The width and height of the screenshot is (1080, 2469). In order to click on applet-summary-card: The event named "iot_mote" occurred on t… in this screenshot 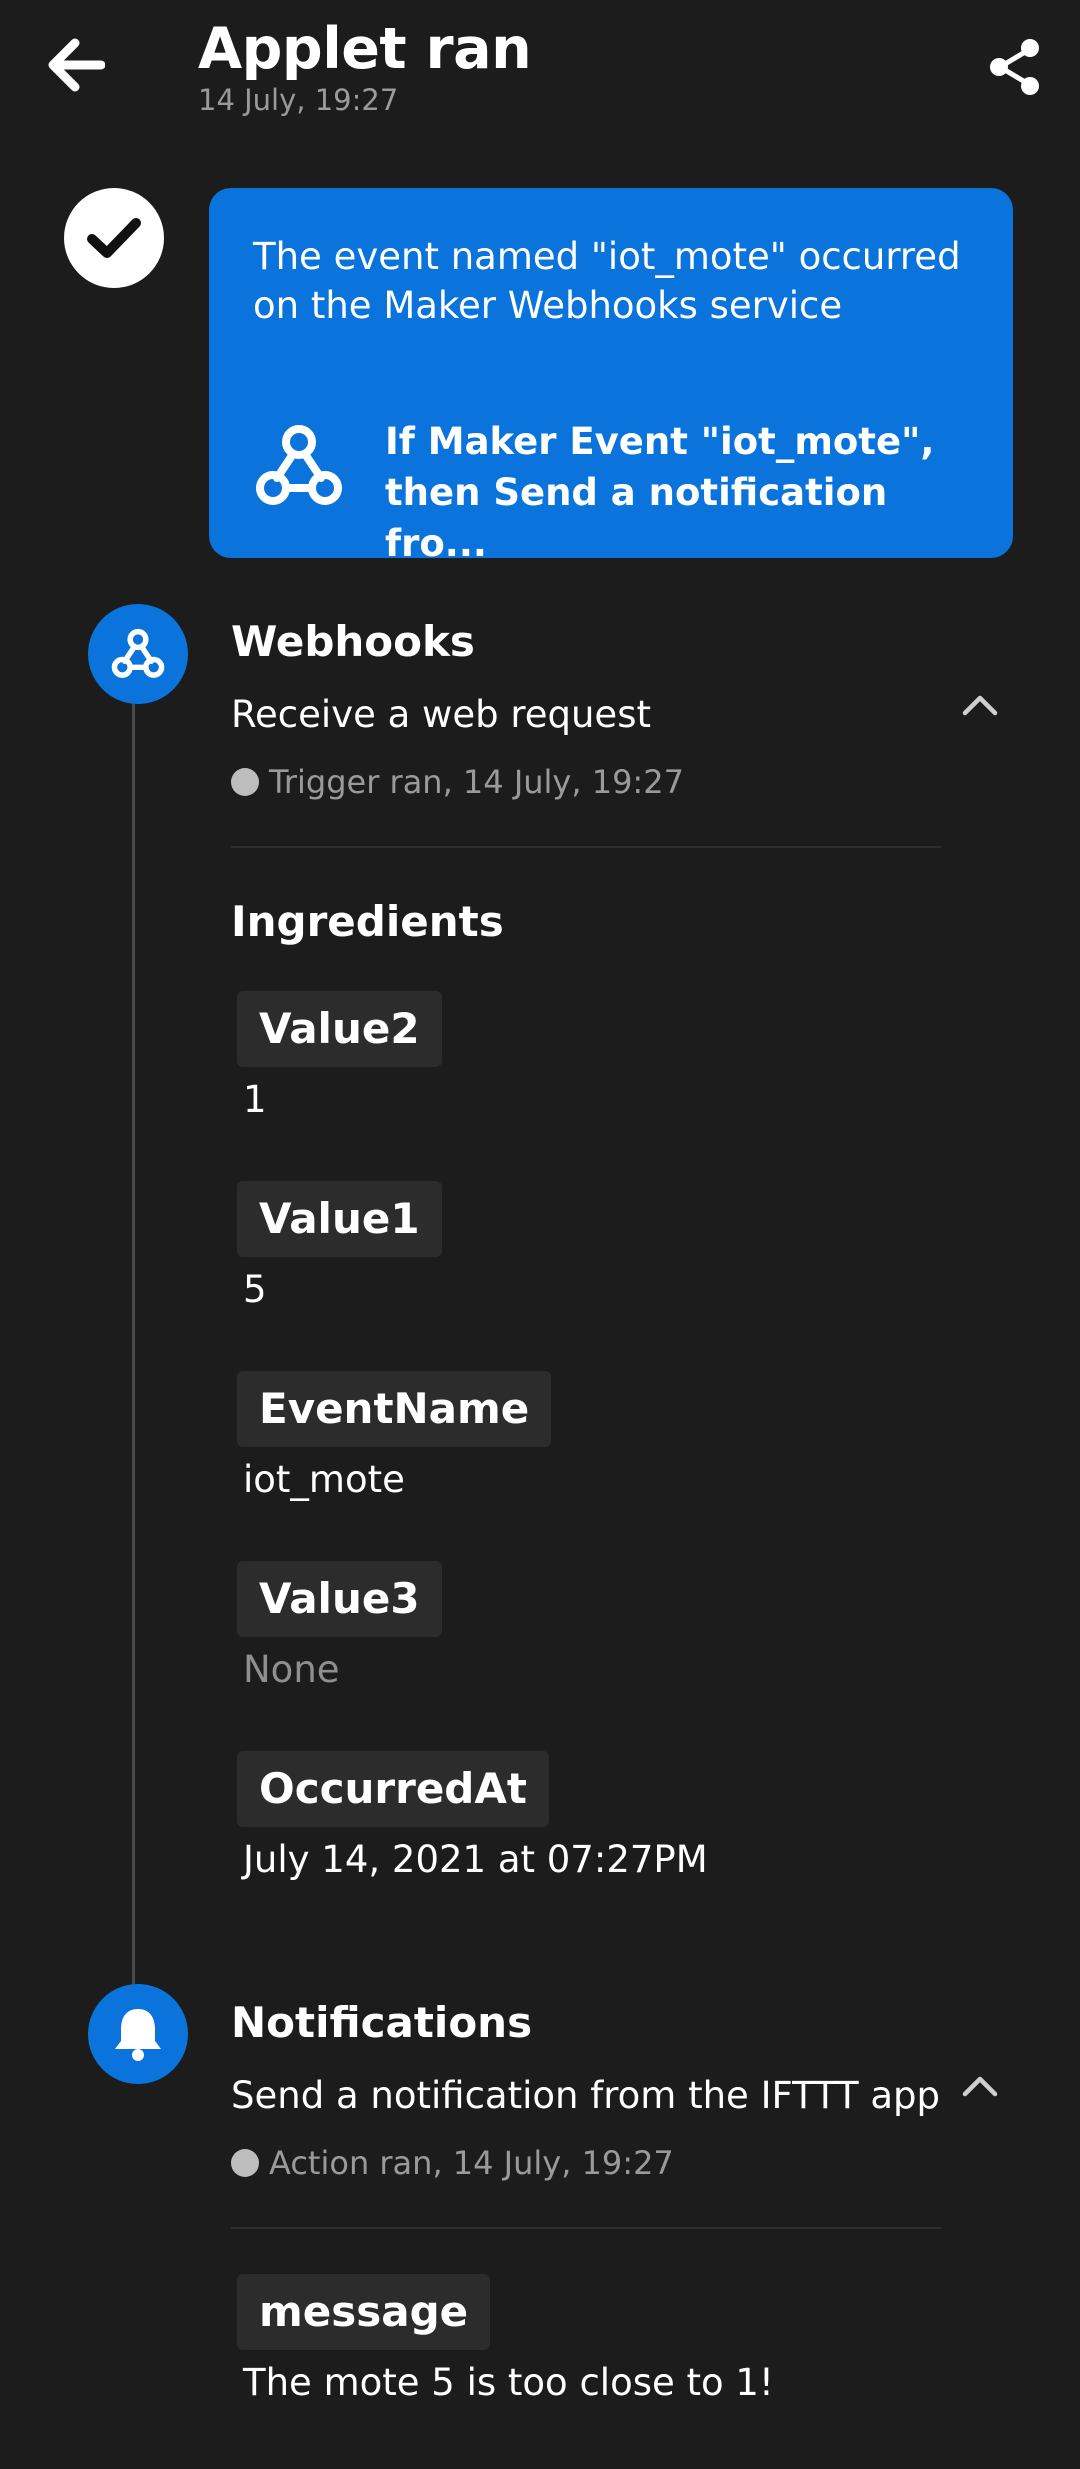, I will do `click(611, 376)`.